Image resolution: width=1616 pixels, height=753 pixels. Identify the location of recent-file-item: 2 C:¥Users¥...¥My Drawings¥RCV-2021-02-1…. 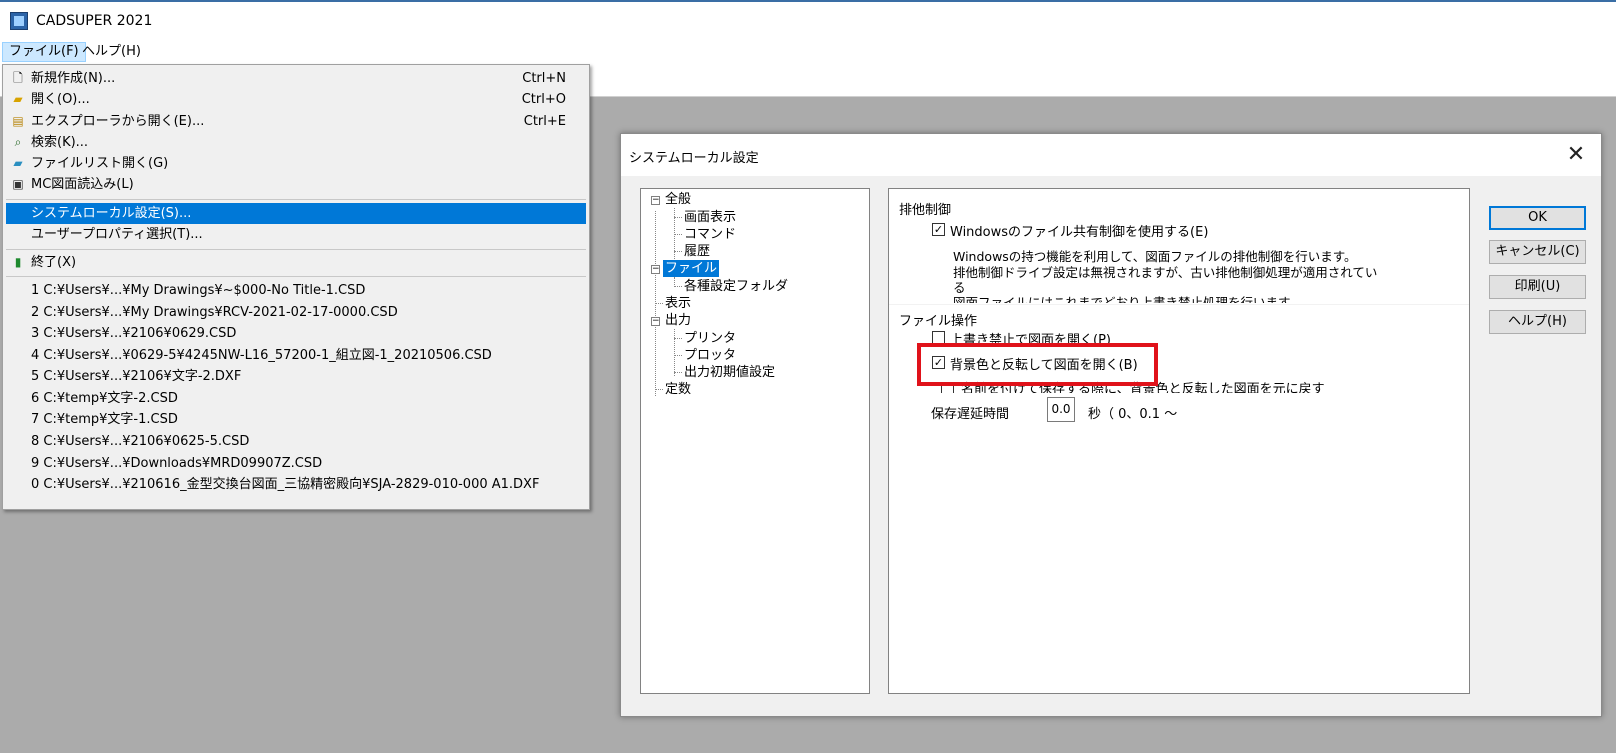
(296, 312).